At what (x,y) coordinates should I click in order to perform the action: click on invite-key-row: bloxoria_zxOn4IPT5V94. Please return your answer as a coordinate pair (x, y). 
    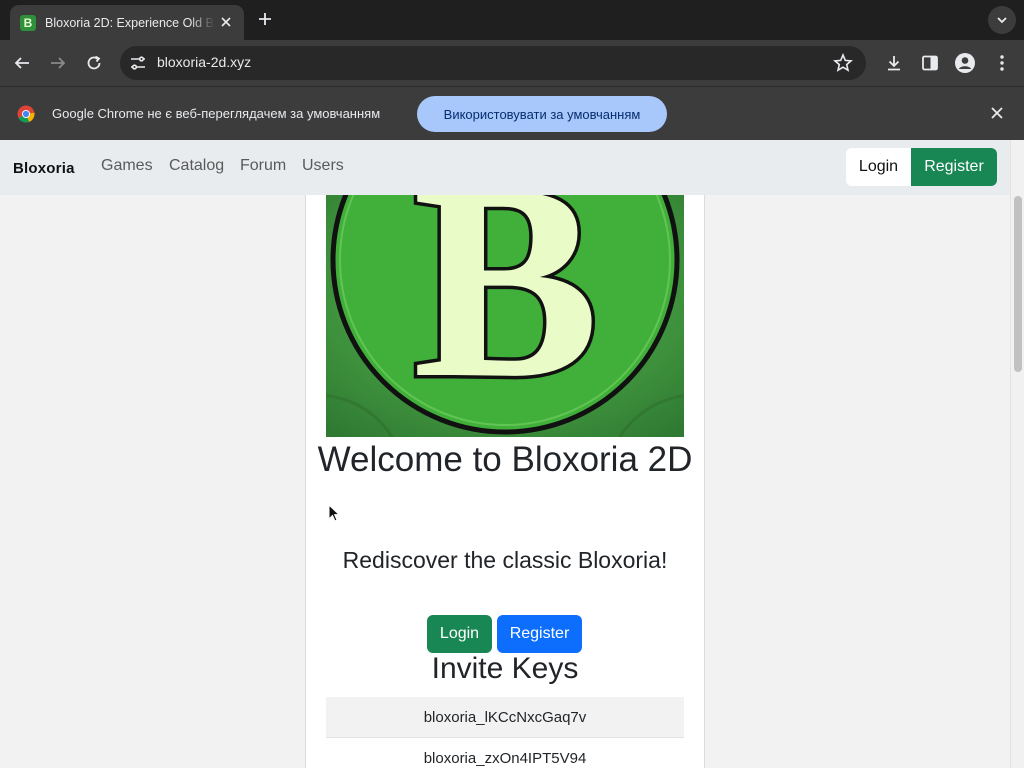
    Looking at the image, I should click on (505, 753).